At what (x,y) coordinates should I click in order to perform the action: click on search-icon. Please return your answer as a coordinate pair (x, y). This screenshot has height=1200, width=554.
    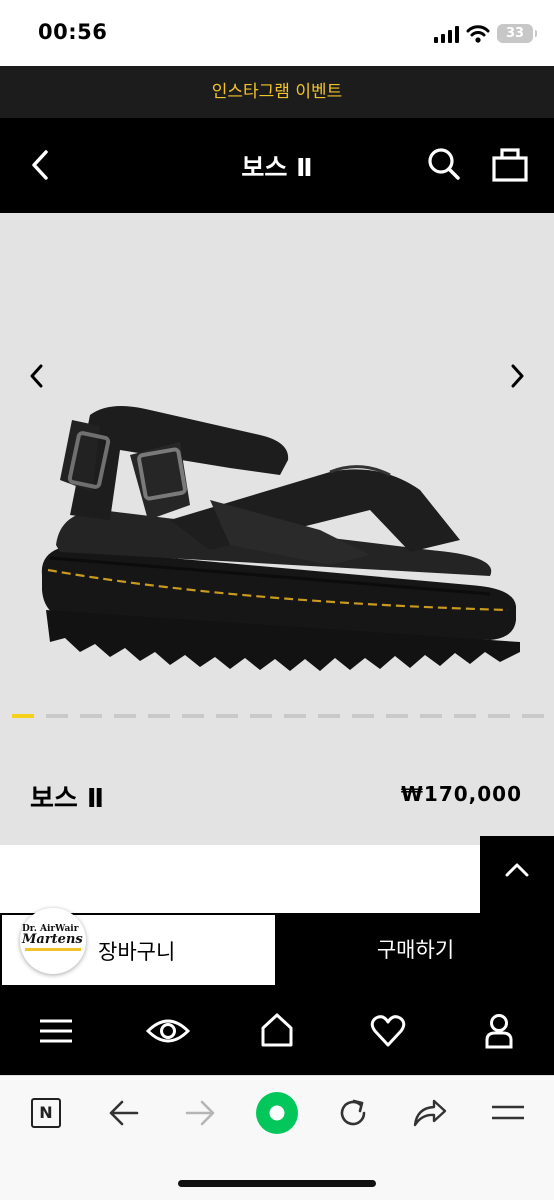
    Looking at the image, I should click on (444, 164).